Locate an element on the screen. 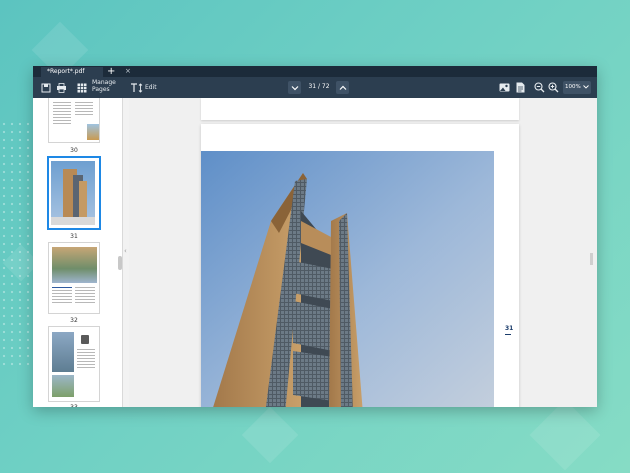 The width and height of the screenshot is (630, 473). zoom-in-button is located at coordinates (553, 87).